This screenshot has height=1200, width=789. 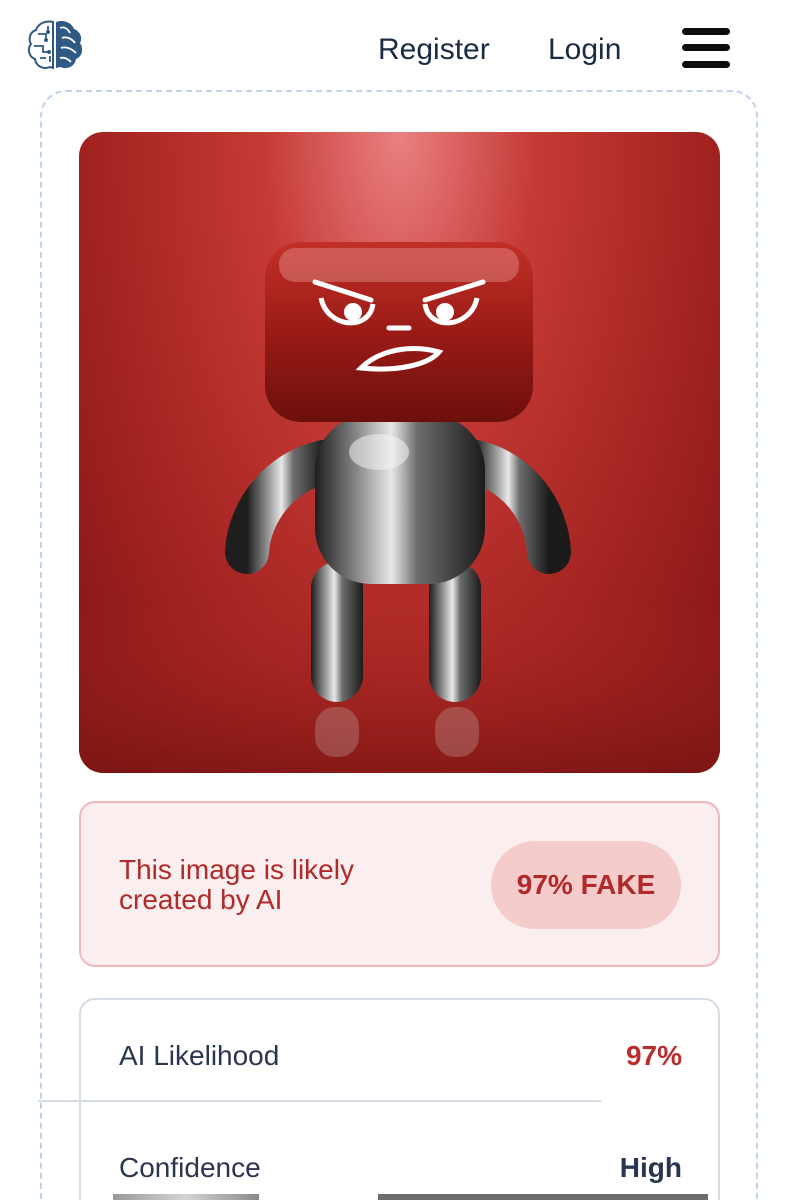 I want to click on next-image-thumbnail, so click(x=186, y=1197).